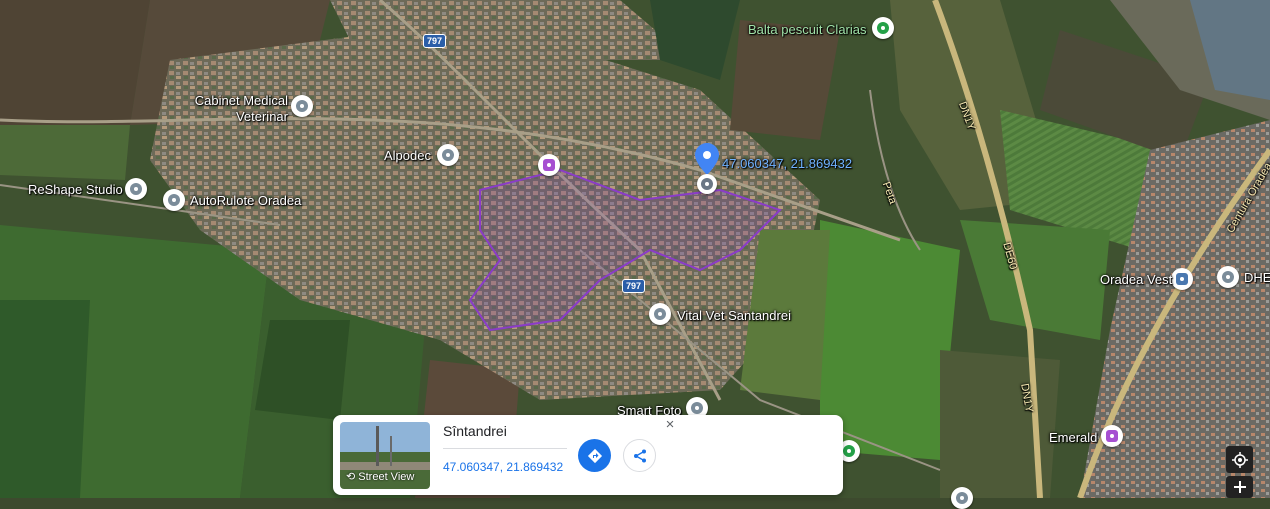 This screenshot has width=1270, height=509. I want to click on place-label: Alpodec, so click(407, 156).